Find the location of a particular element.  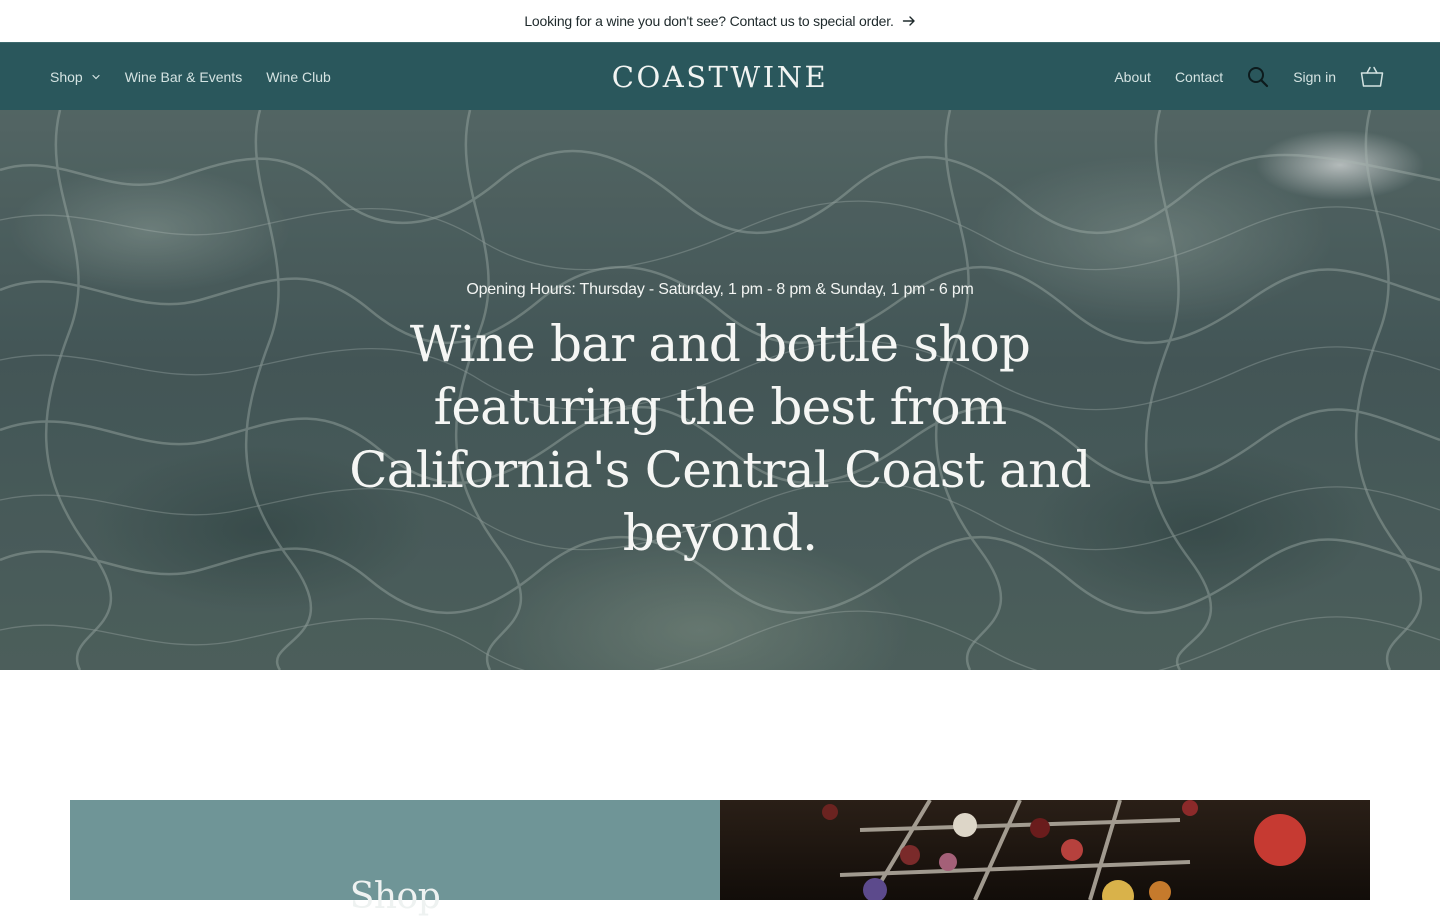

feature-section: Shop is located at coordinates (720, 858).